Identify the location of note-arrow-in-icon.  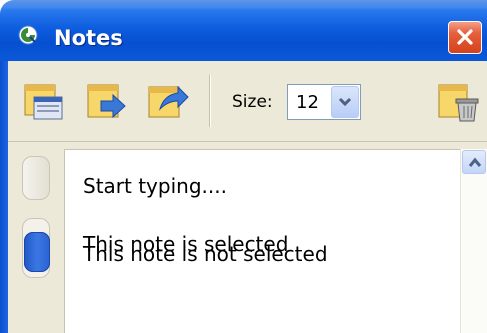
(106, 101).